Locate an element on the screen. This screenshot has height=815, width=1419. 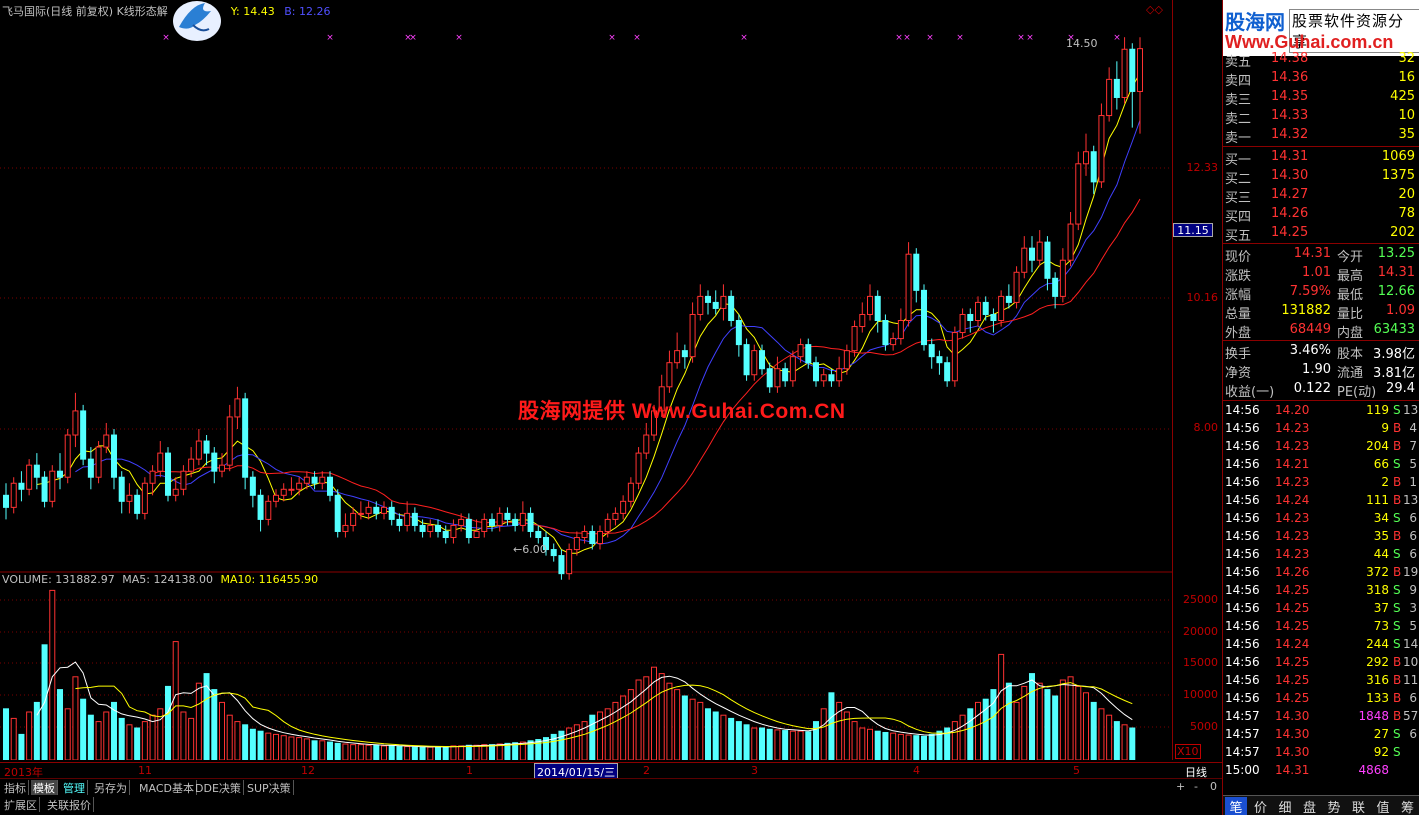
panel-tab-6: 值 is located at coordinates (1383, 806).